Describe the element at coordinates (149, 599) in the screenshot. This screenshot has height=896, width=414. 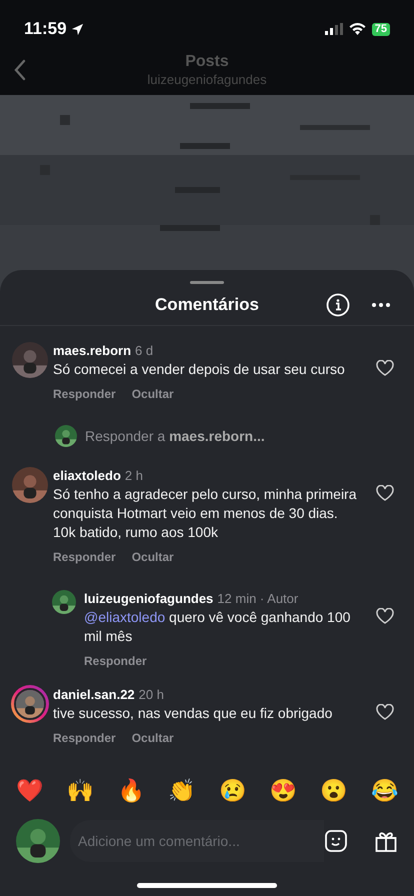
I see `username: luizeugeniofagundes` at that location.